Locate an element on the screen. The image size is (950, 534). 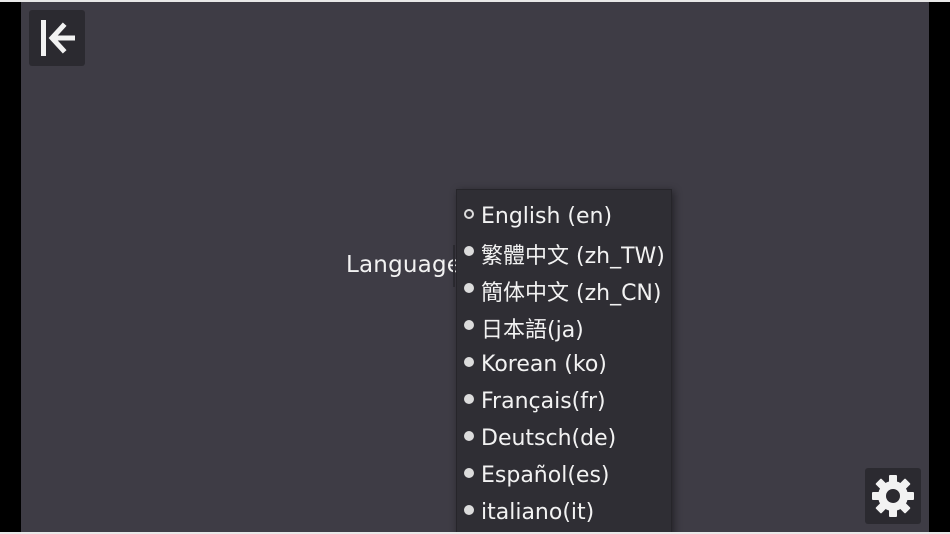
back-button is located at coordinates (57, 38).